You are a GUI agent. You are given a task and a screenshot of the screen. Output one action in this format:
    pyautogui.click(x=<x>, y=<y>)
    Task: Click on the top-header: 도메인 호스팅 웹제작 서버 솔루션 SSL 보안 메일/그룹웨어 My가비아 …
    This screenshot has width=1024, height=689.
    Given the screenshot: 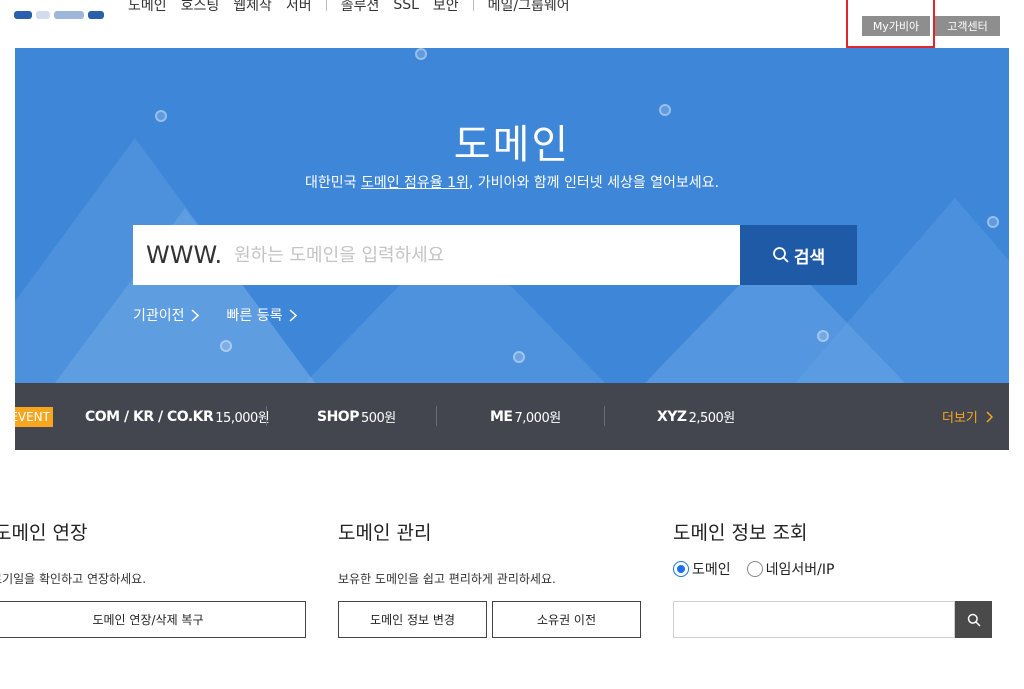 What is the action you would take?
    pyautogui.click(x=512, y=24)
    